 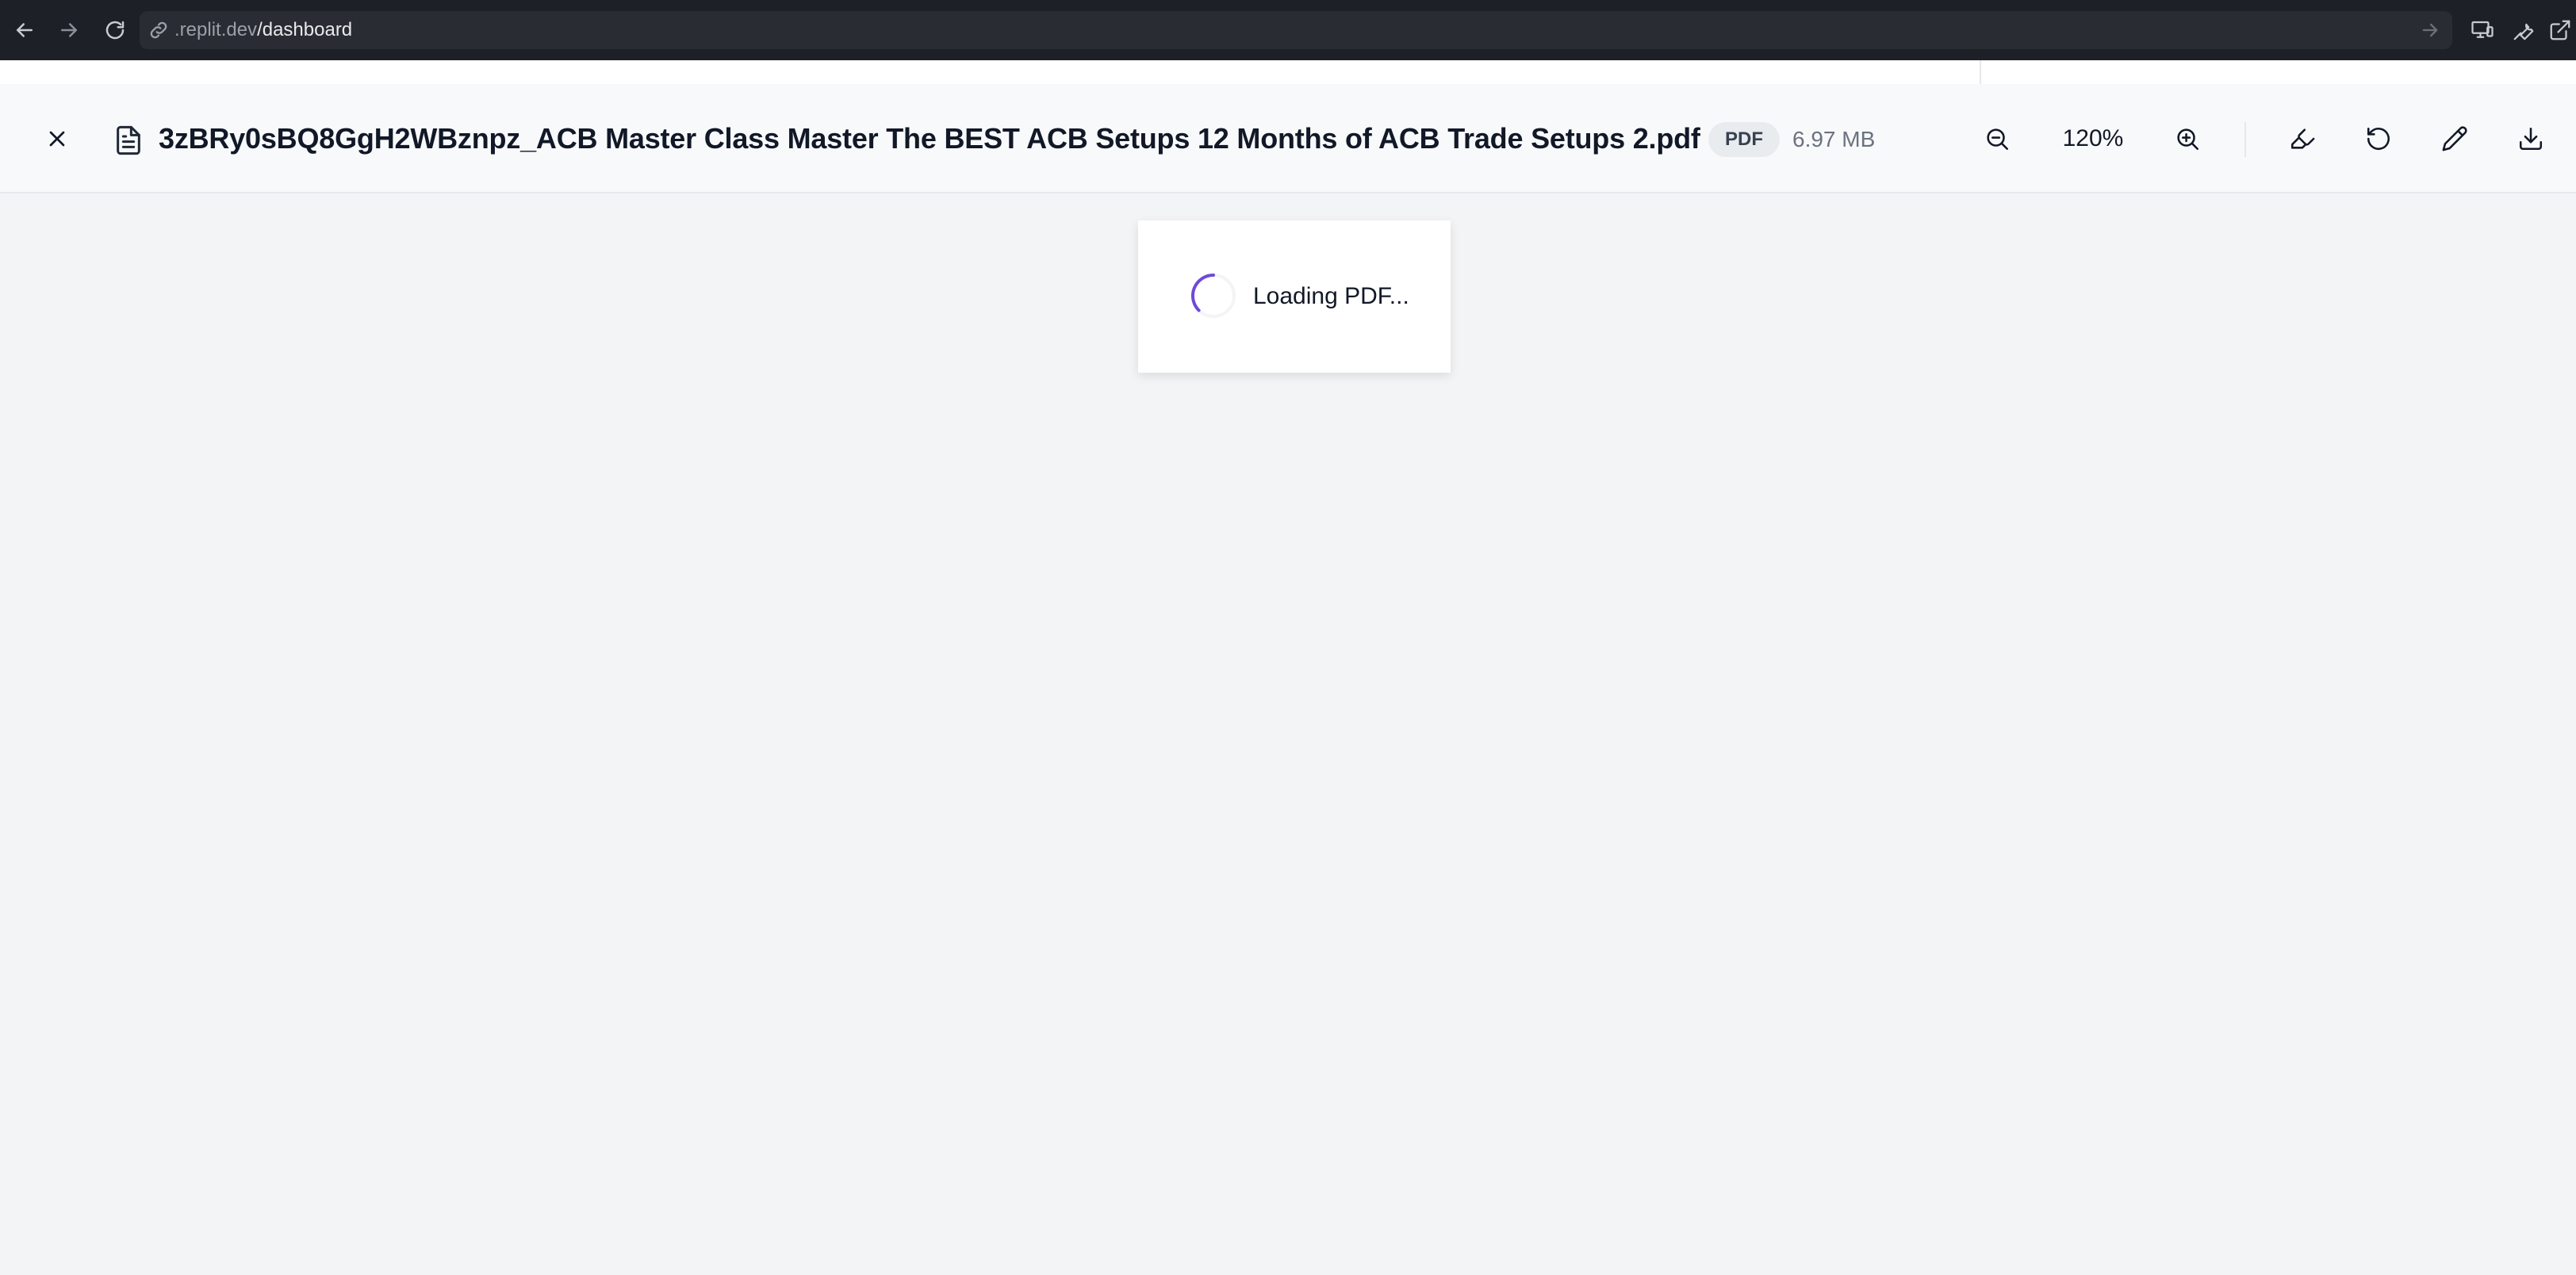 I want to click on file-size: 6.97 MB, so click(x=1834, y=139).